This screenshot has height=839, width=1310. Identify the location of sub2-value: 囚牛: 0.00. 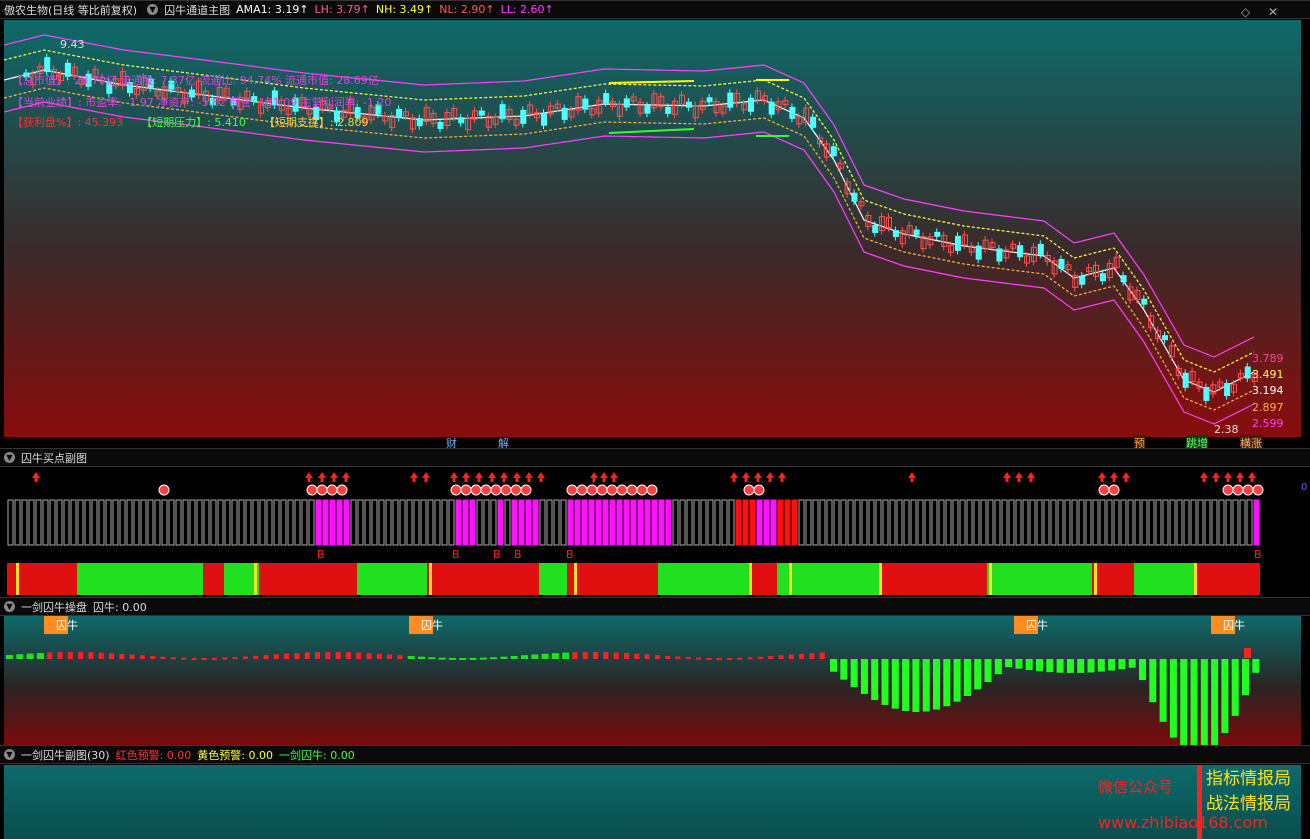
(120, 607).